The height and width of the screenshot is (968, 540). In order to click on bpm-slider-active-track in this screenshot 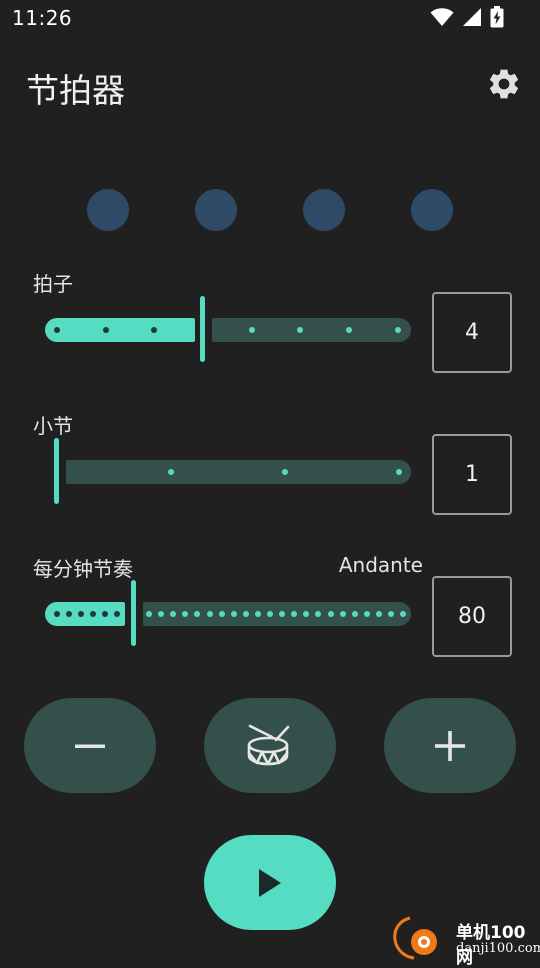, I will do `click(85, 614)`.